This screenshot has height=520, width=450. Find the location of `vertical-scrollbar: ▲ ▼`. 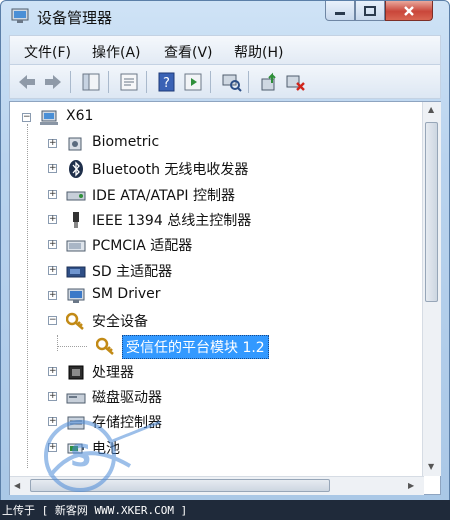

vertical-scrollbar: ▲ ▼ is located at coordinates (431, 289).